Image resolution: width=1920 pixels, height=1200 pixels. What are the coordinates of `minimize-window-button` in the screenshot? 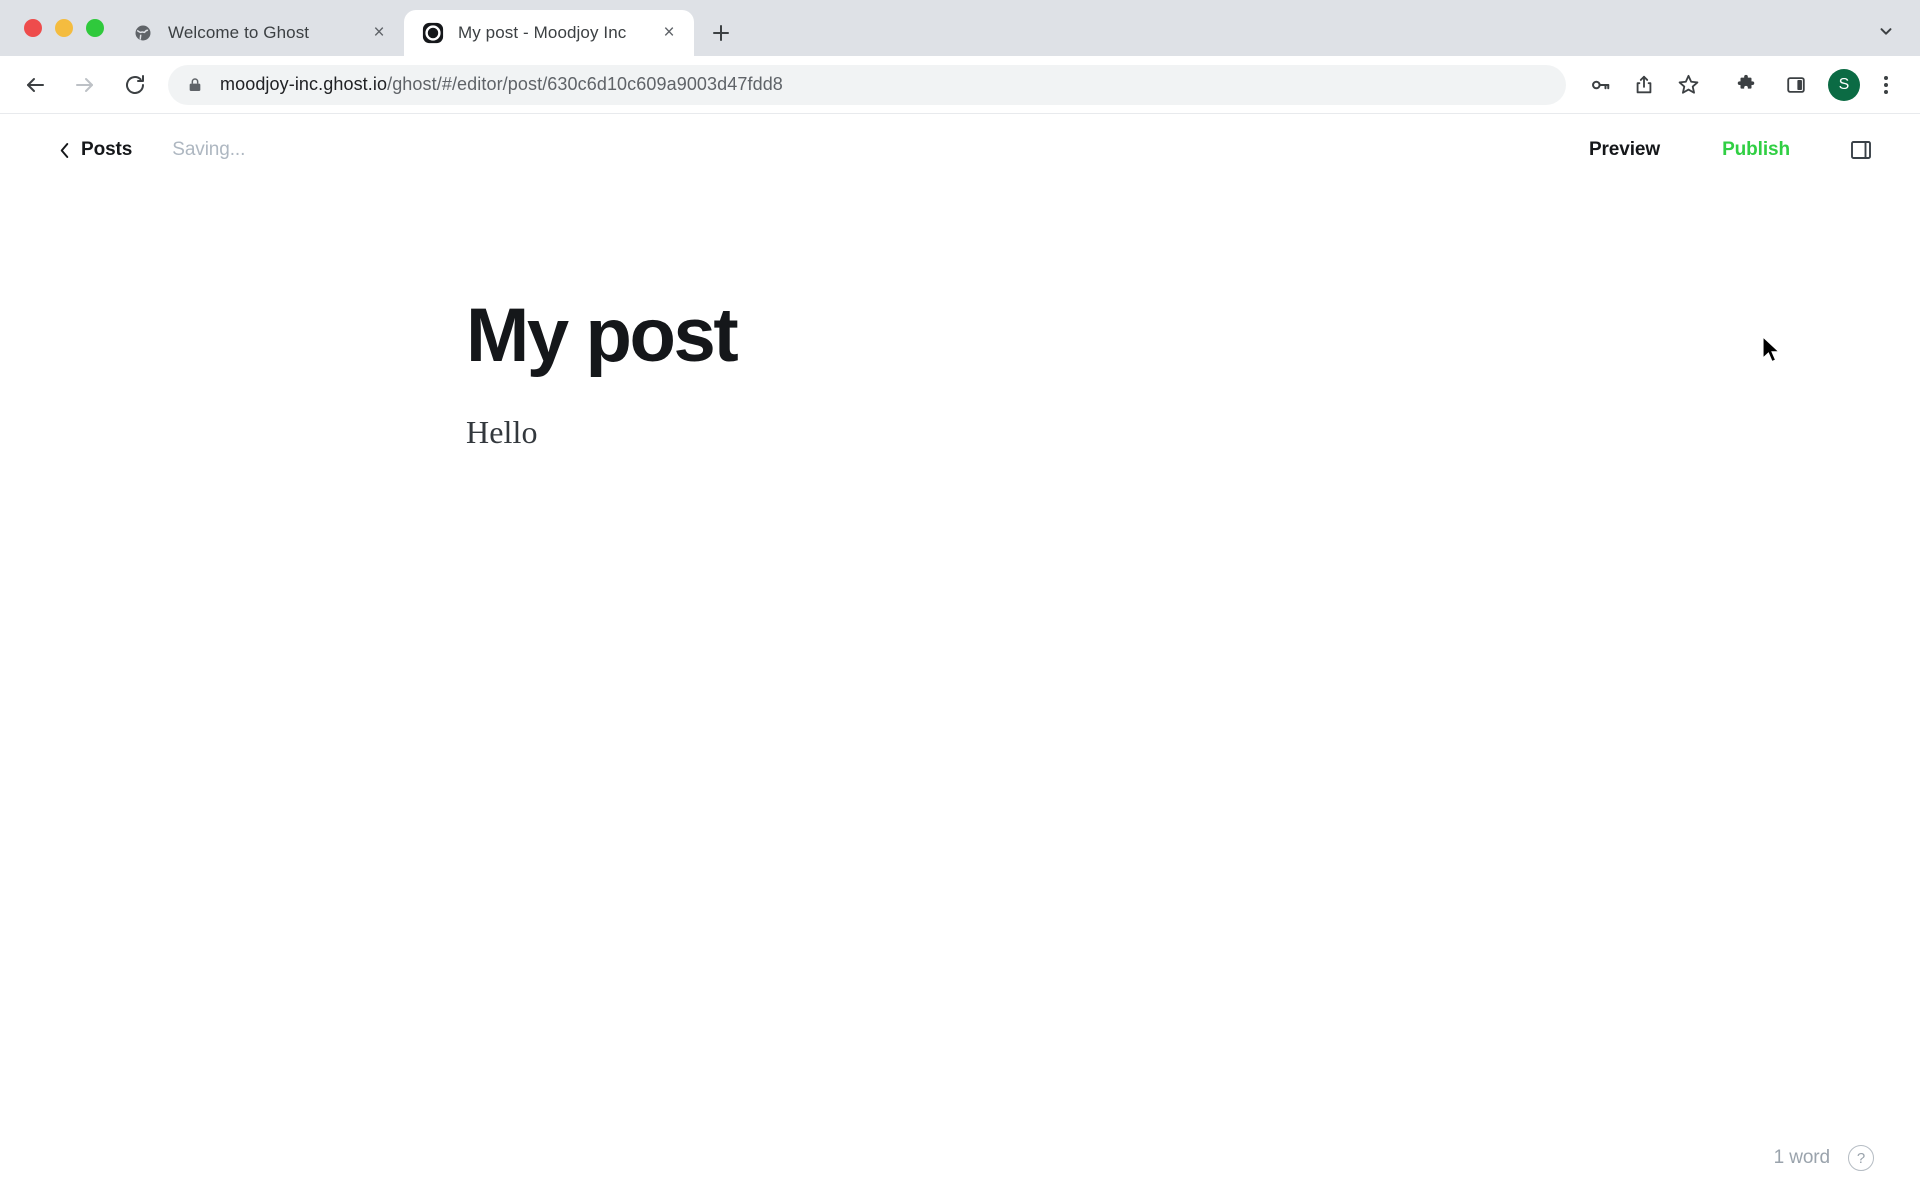 It's located at (64, 28).